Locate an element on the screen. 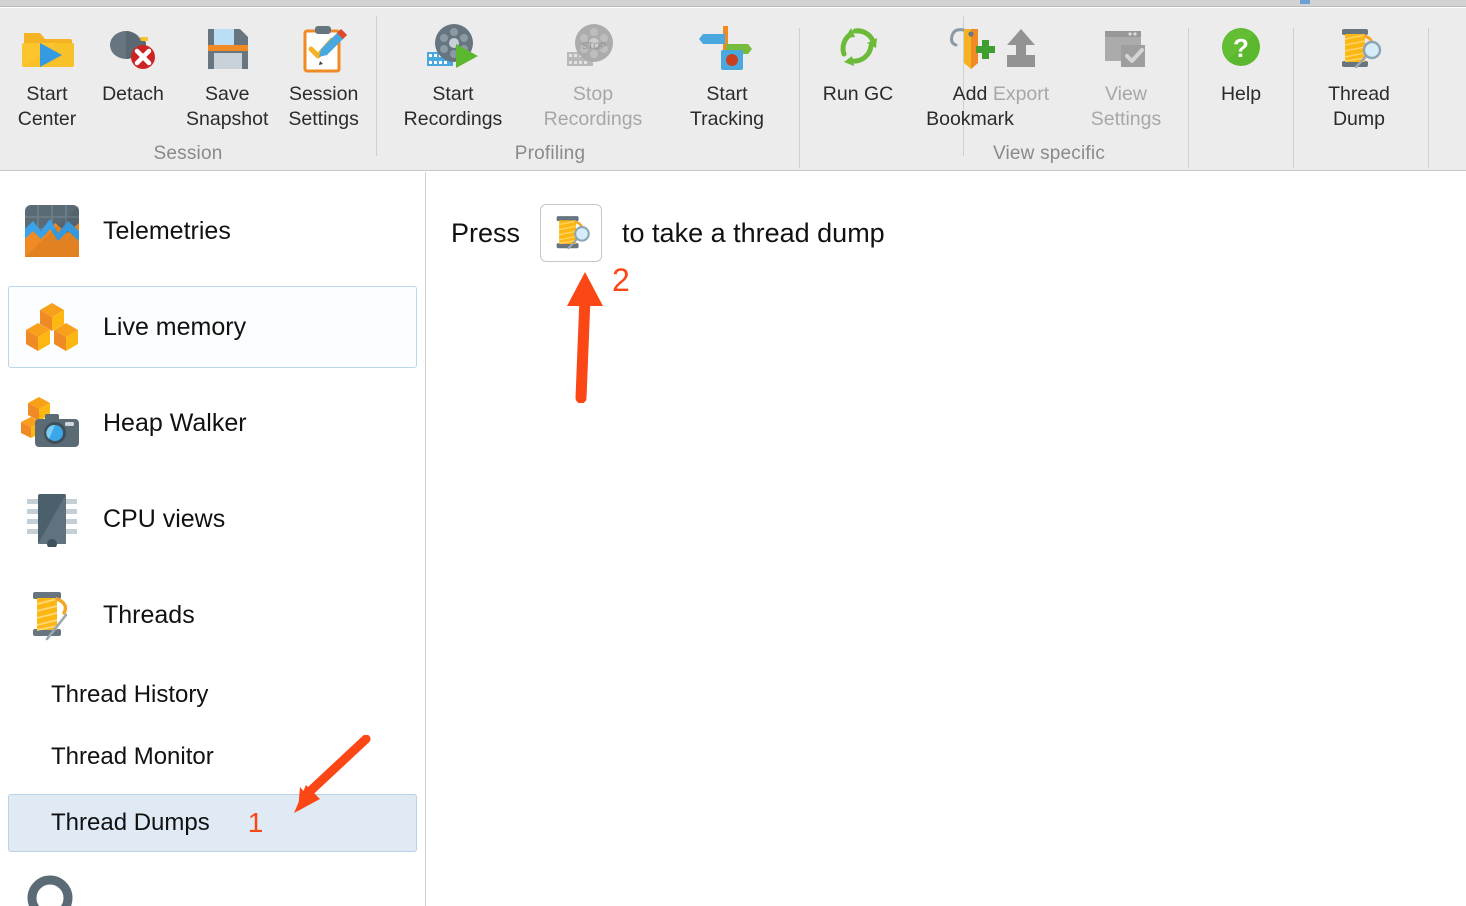 Image resolution: width=1466 pixels, height=906 pixels. help-button: ? Help is located at coordinates (1241, 63).